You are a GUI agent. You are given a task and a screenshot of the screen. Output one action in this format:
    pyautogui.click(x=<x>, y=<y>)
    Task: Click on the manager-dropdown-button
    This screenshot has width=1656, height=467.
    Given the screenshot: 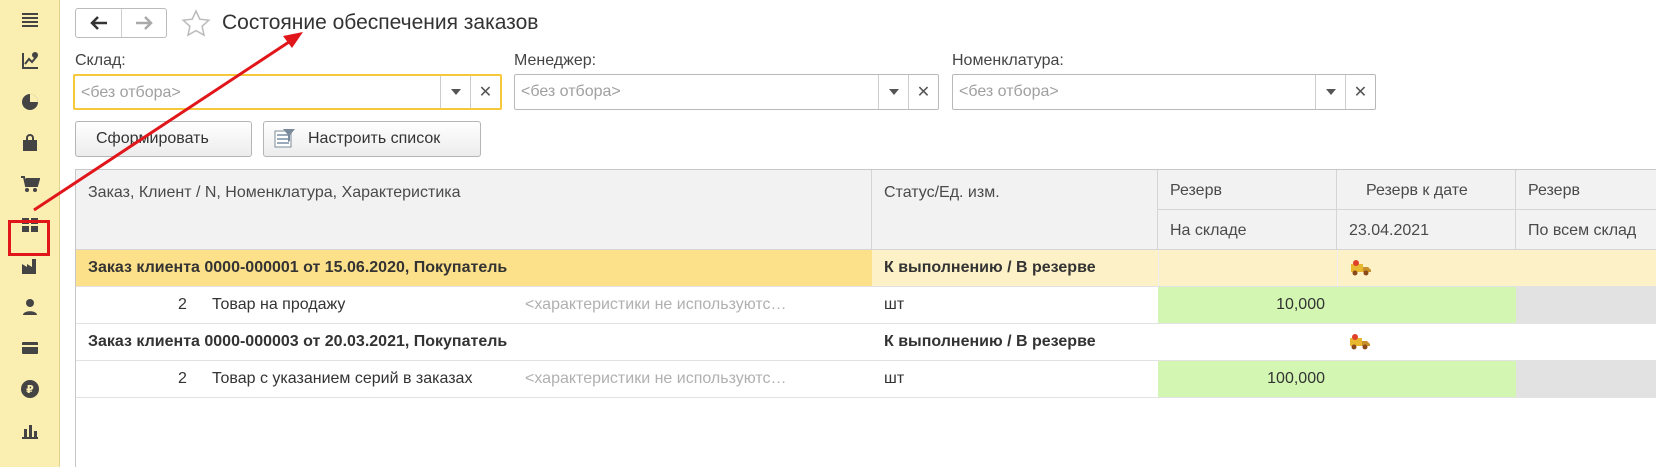 What is the action you would take?
    pyautogui.click(x=893, y=92)
    